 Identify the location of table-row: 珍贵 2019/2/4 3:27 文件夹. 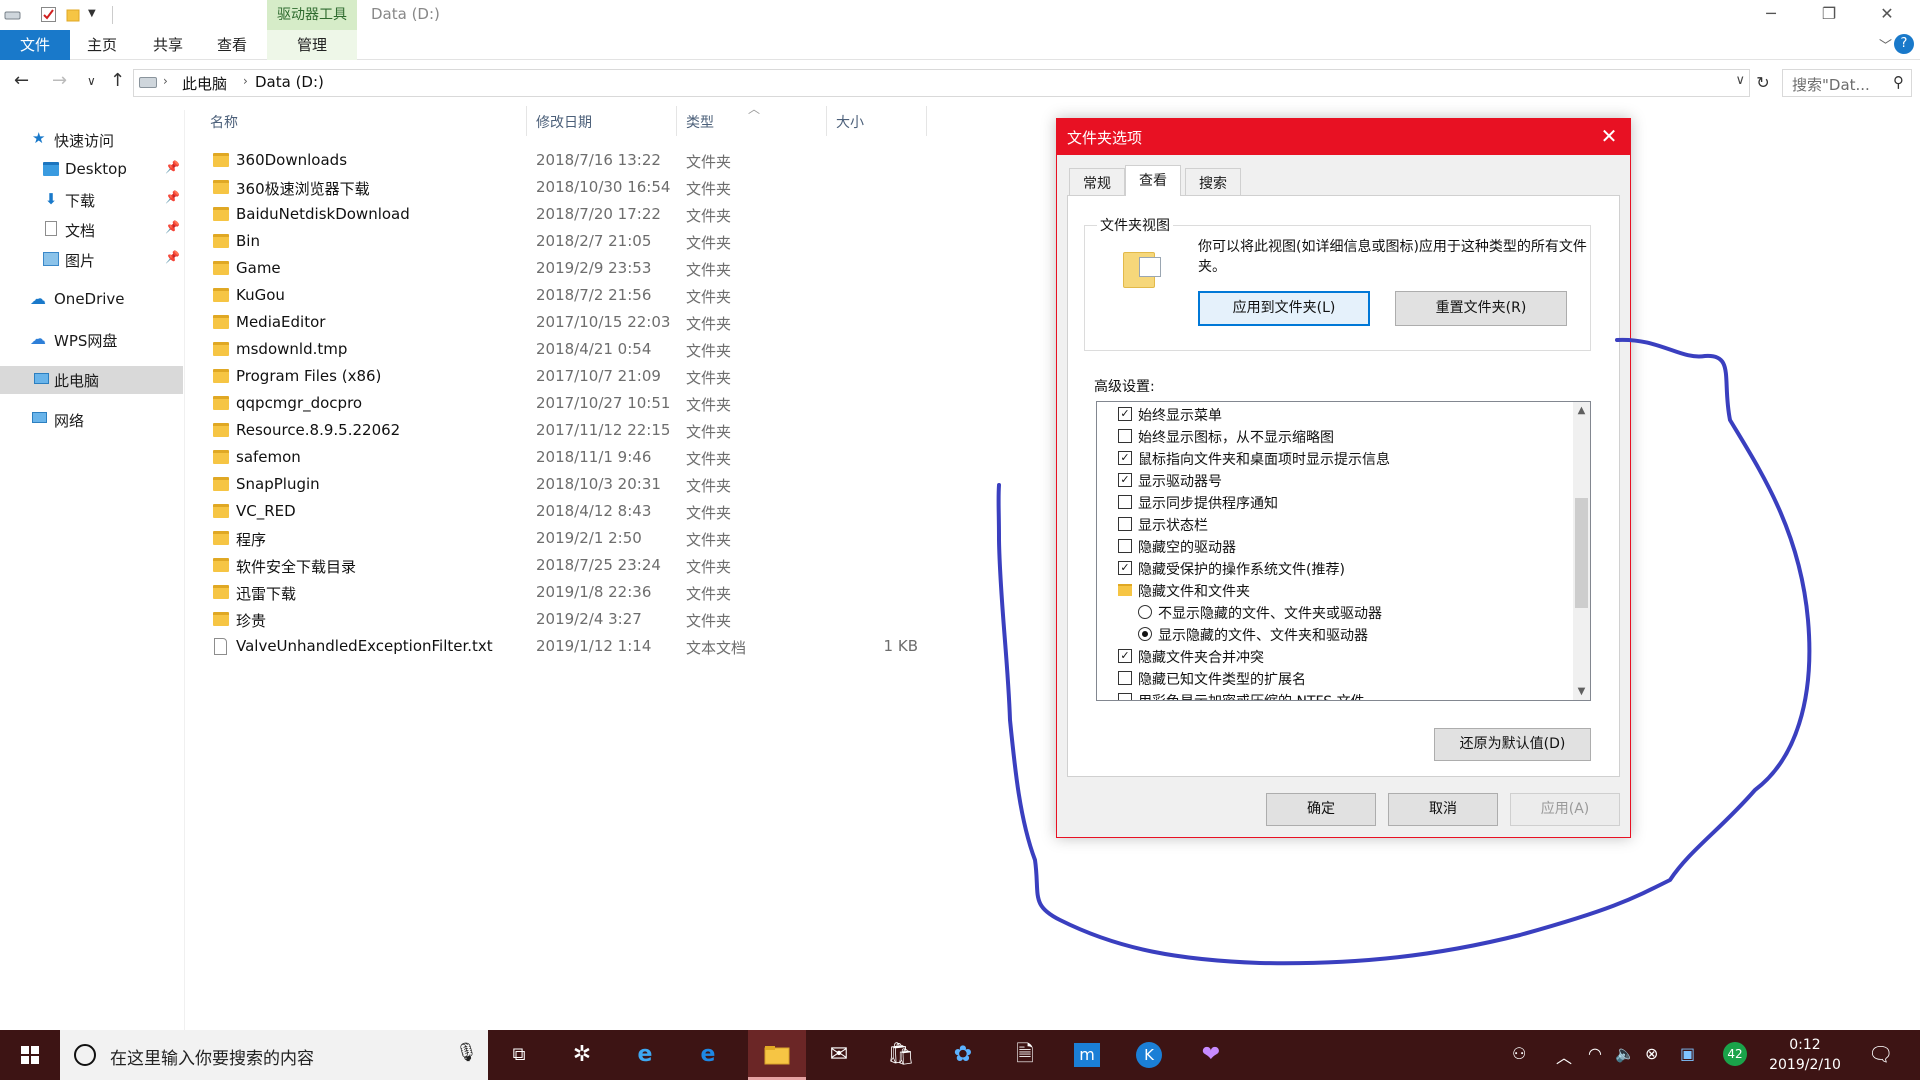
(563, 620).